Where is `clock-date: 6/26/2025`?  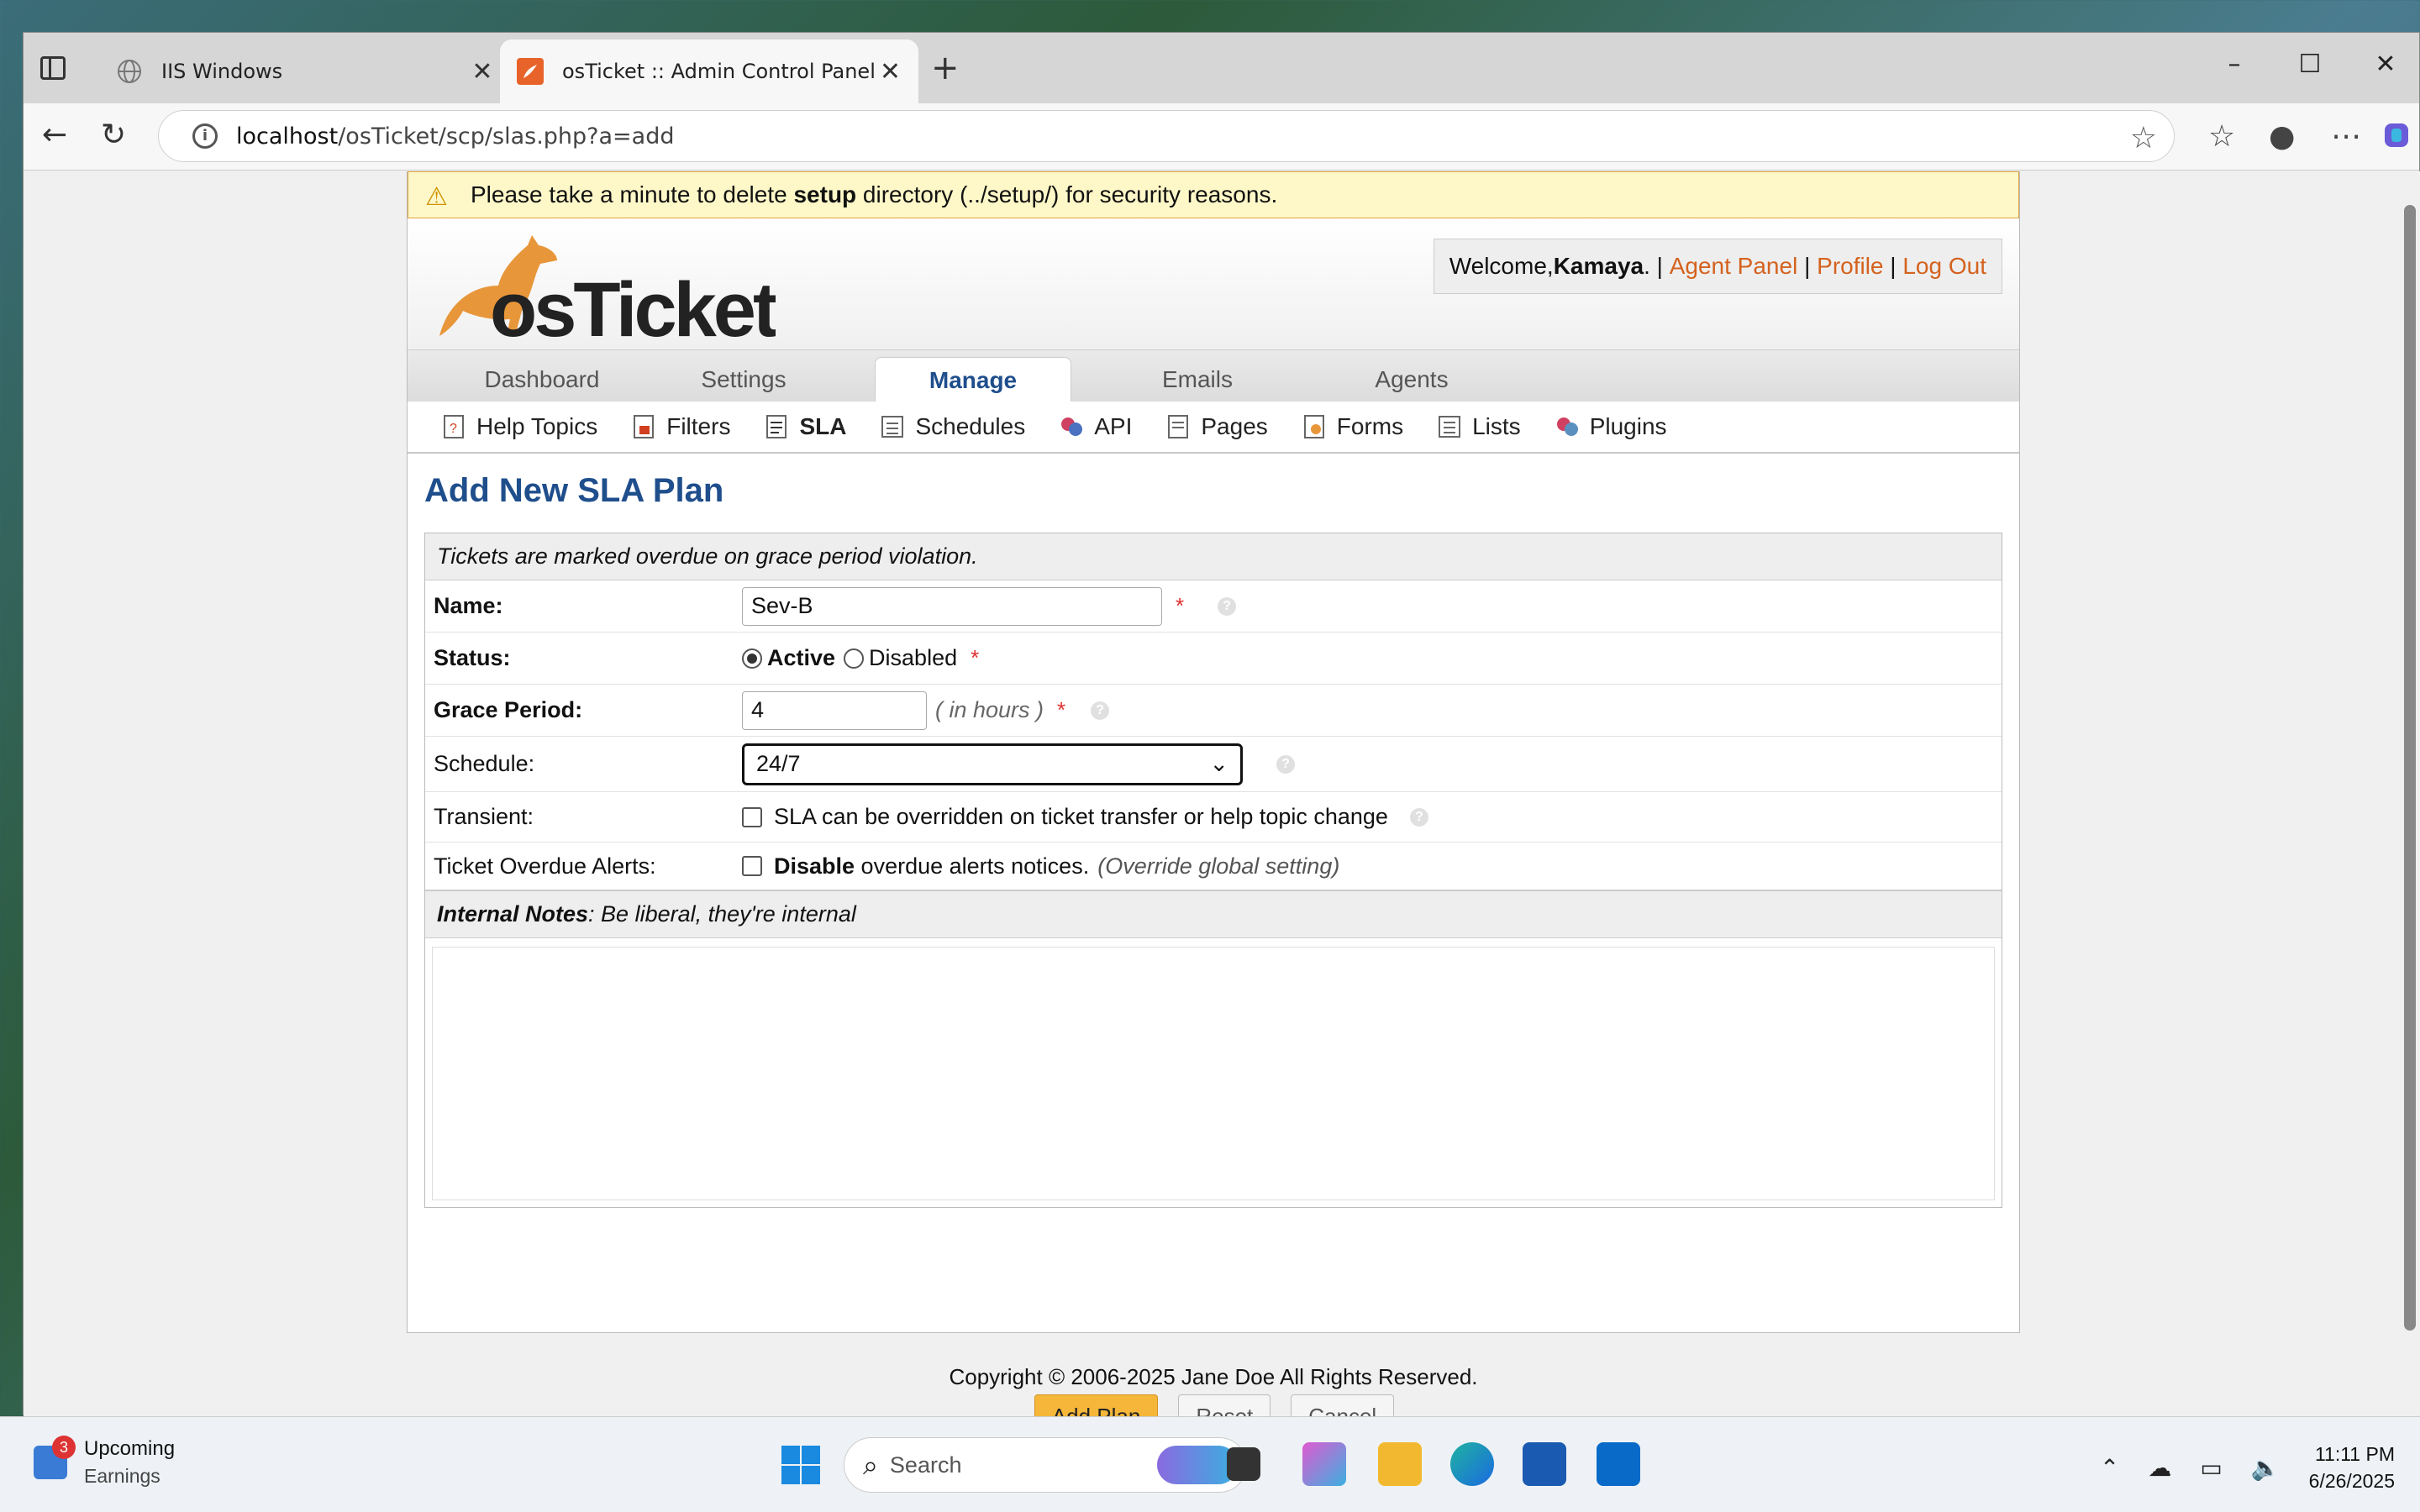
clock-date: 6/26/2025 is located at coordinates (2351, 1481).